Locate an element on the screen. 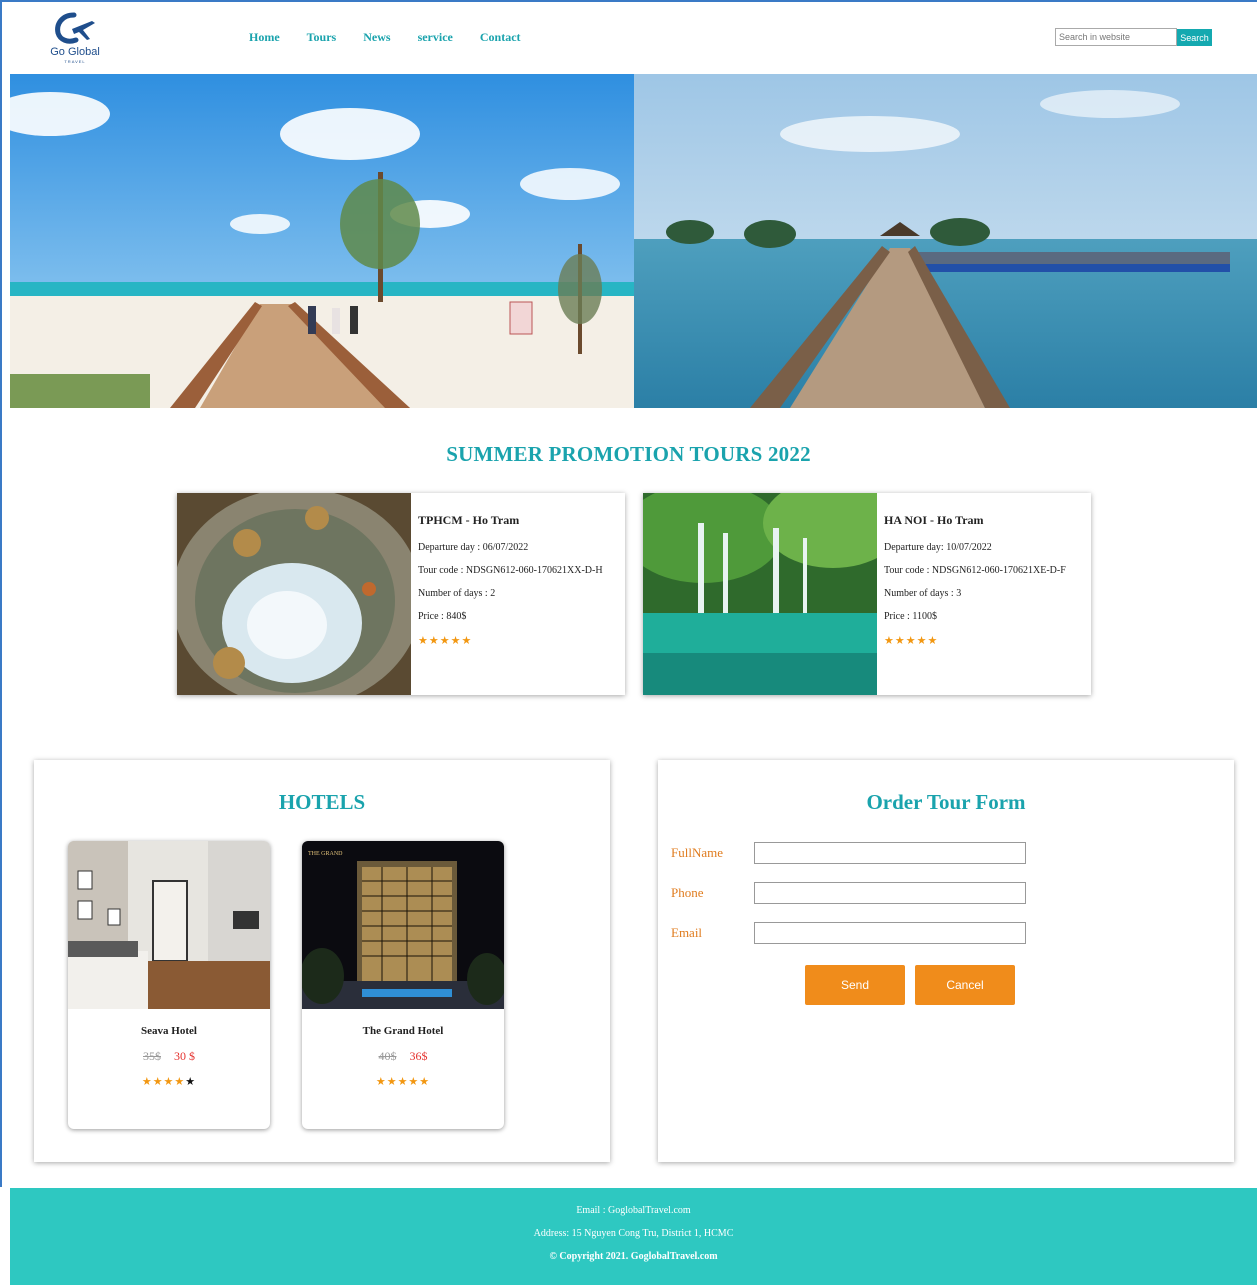 Image resolution: width=1257 pixels, height=1285 pixels. hotel-card: Seava Hotel 35$ 30 $ ★★★★★ is located at coordinates (169, 985).